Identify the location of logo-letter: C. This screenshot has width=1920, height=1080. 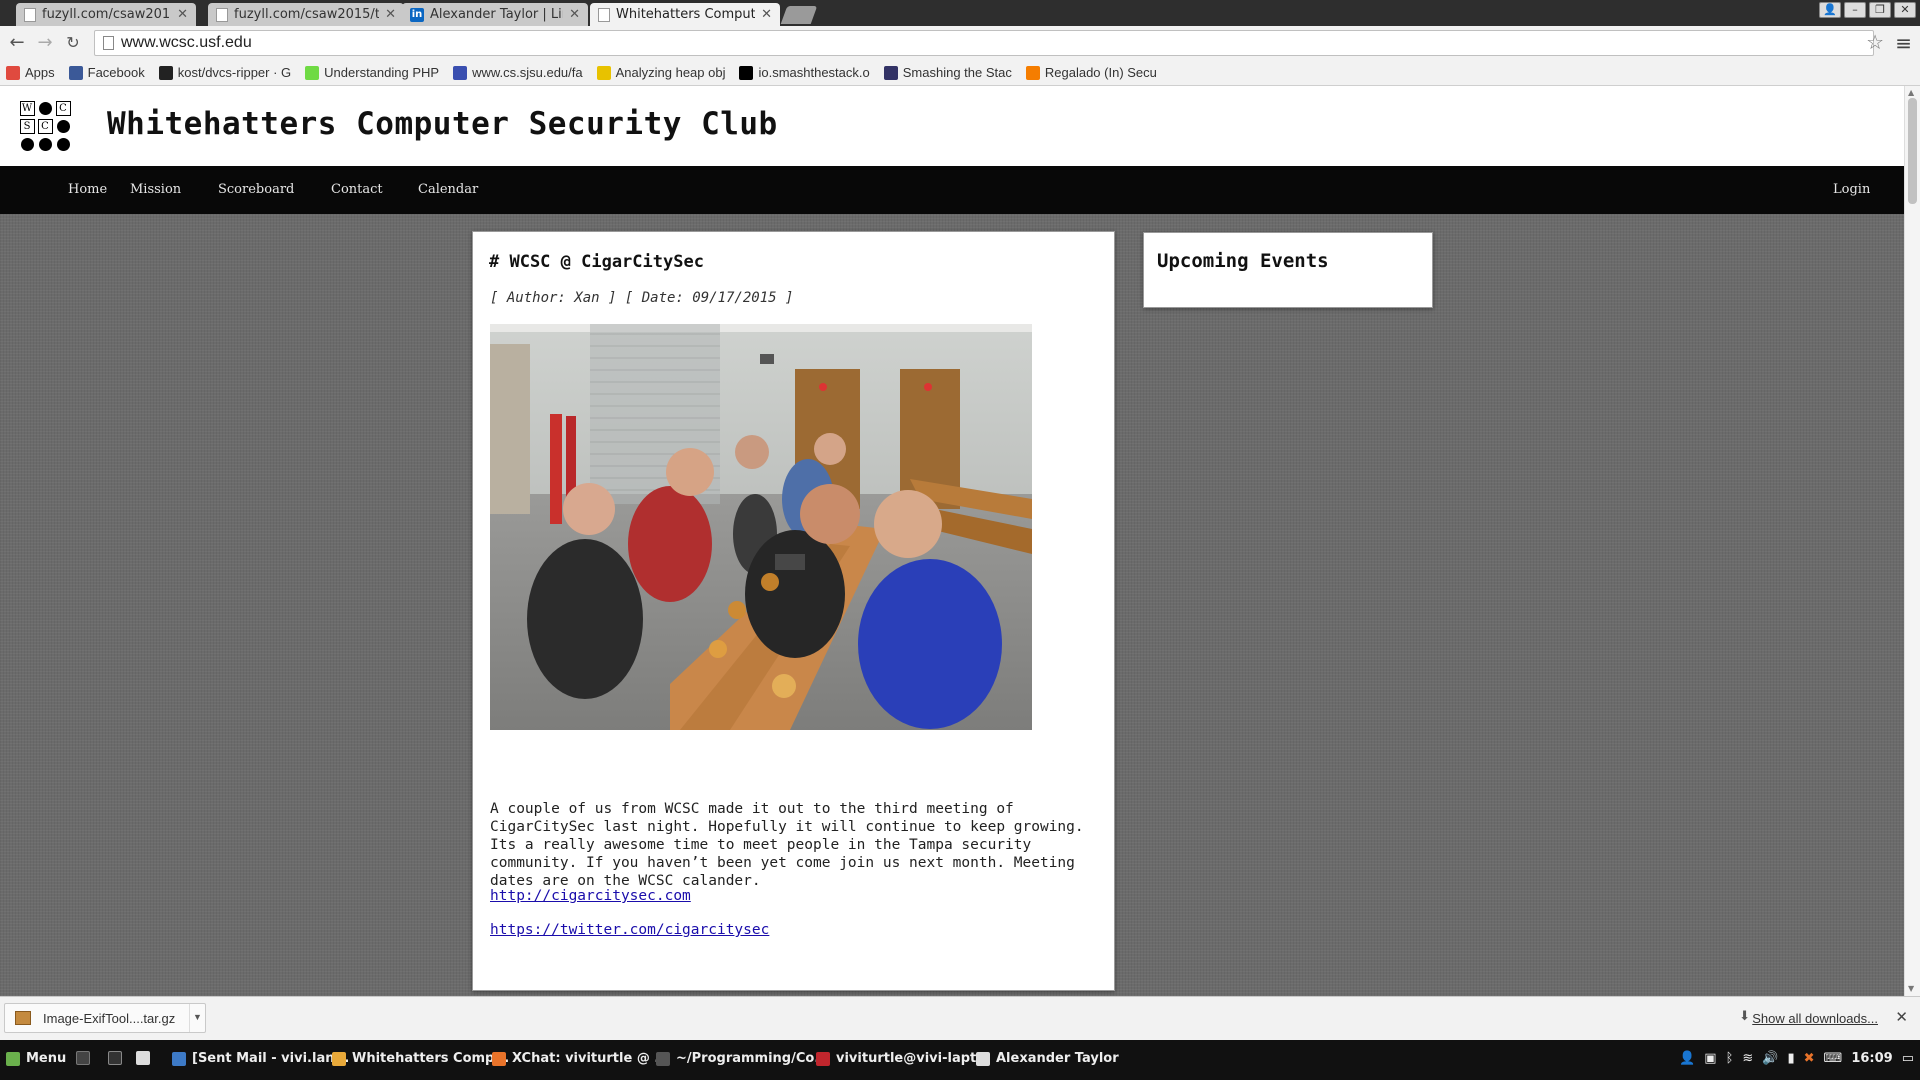
(45, 126).